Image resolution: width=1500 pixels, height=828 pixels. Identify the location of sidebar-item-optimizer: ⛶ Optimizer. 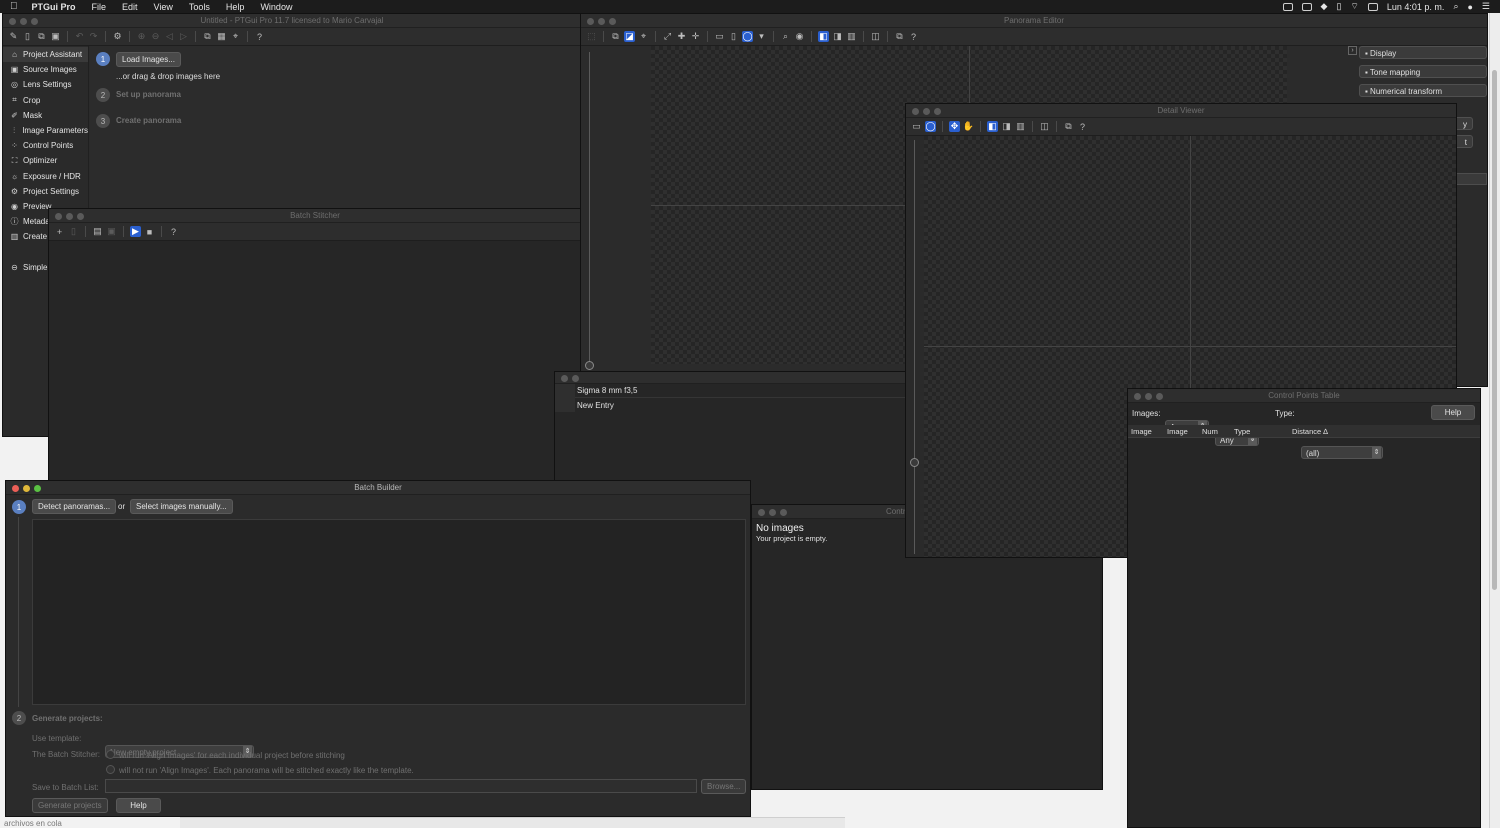
(45, 160).